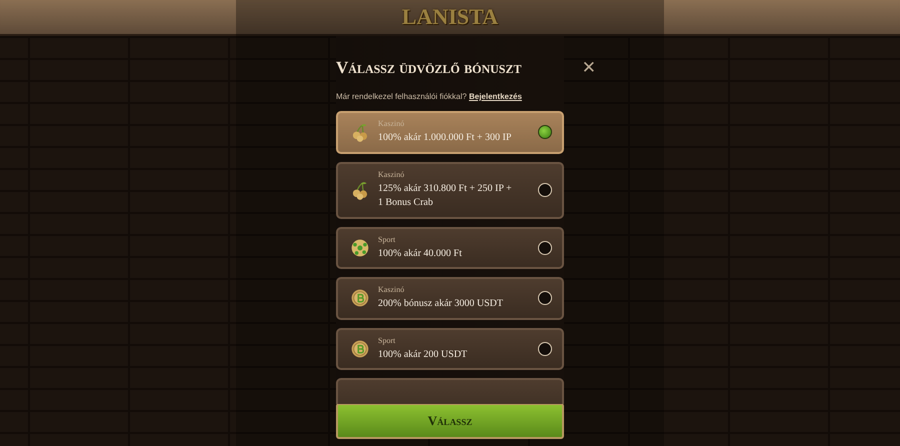 This screenshot has height=446, width=900. What do you see at coordinates (445, 196) in the screenshot?
I see `option-offer: 125% akár 310.800 Ft + 250 IP + 1 Bonus Crab` at bounding box center [445, 196].